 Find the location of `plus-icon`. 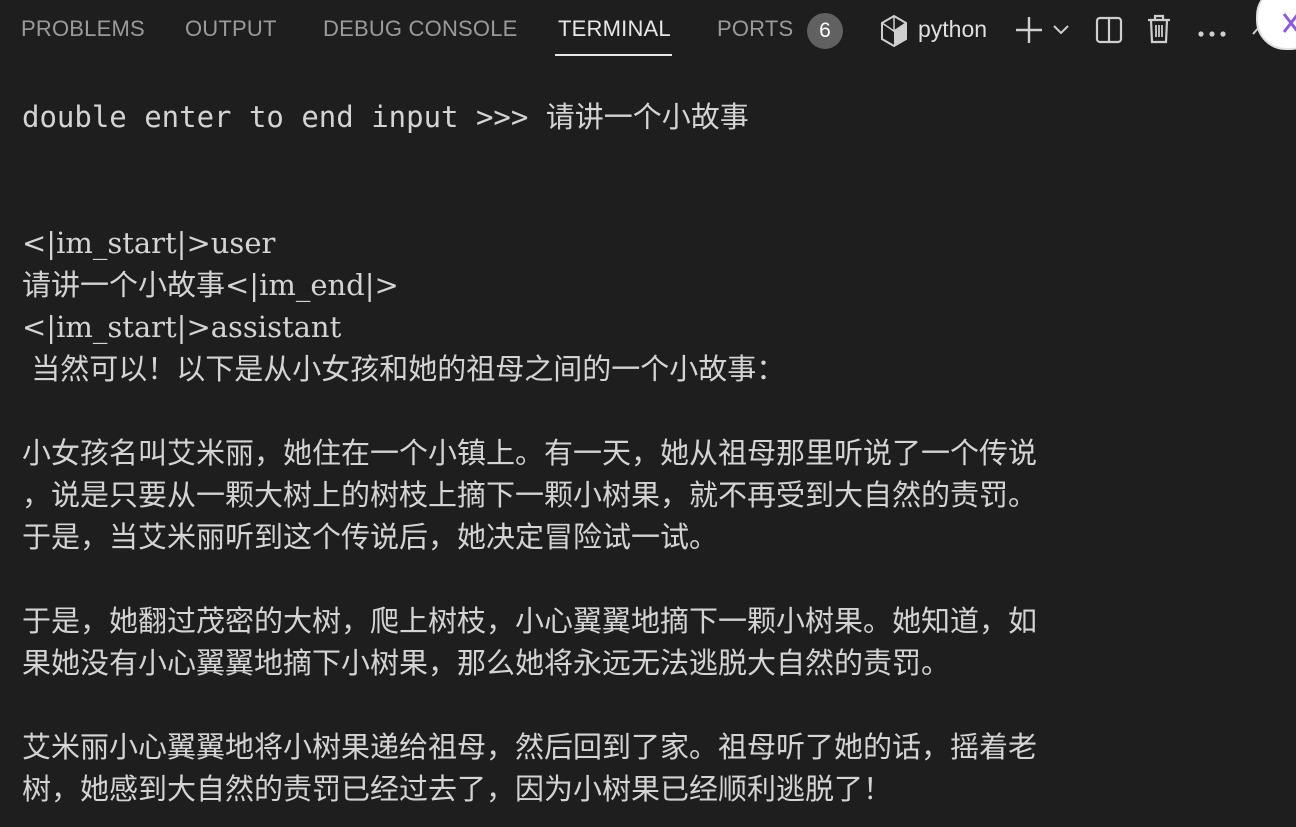

plus-icon is located at coordinates (1029, 32).